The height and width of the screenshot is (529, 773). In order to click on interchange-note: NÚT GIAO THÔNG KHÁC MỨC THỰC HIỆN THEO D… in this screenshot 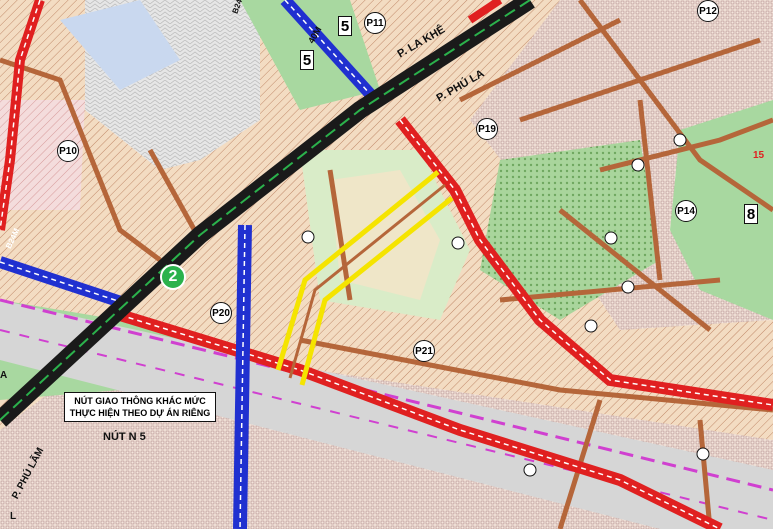, I will do `click(140, 407)`.